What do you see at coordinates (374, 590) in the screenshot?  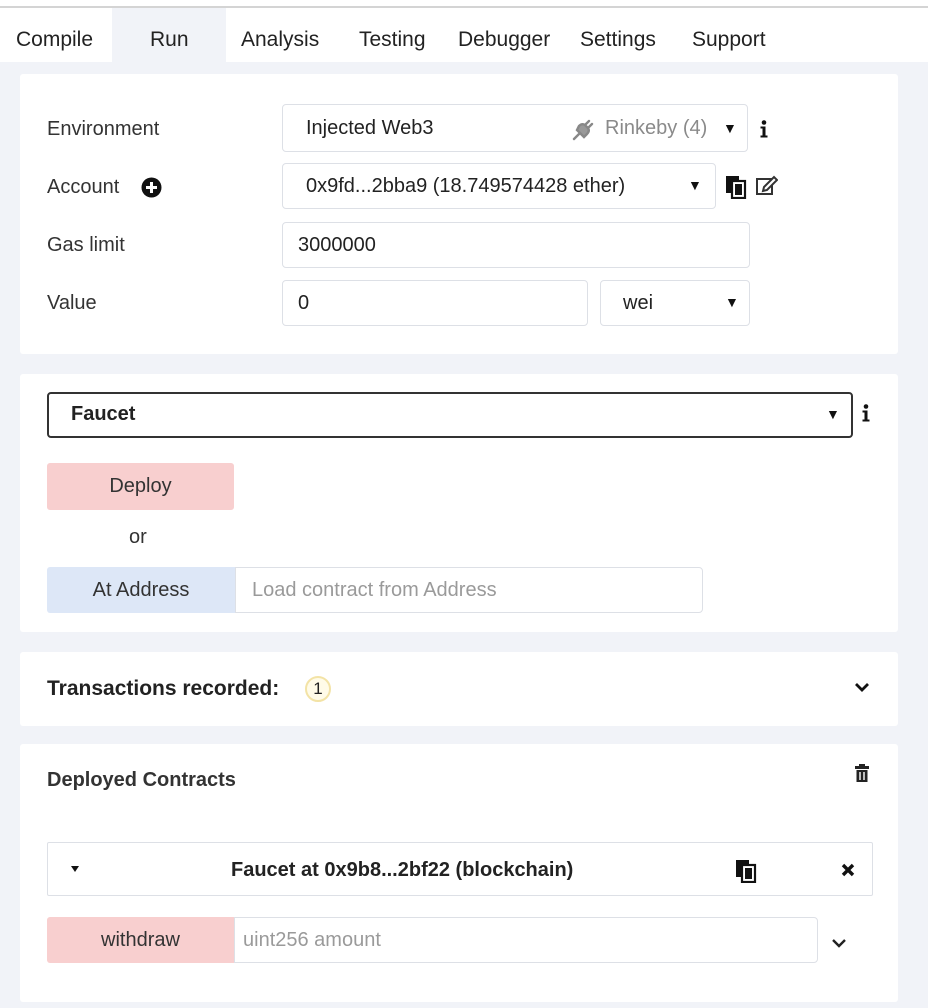 I see `at-address-placeholder: Load contract from Address` at bounding box center [374, 590].